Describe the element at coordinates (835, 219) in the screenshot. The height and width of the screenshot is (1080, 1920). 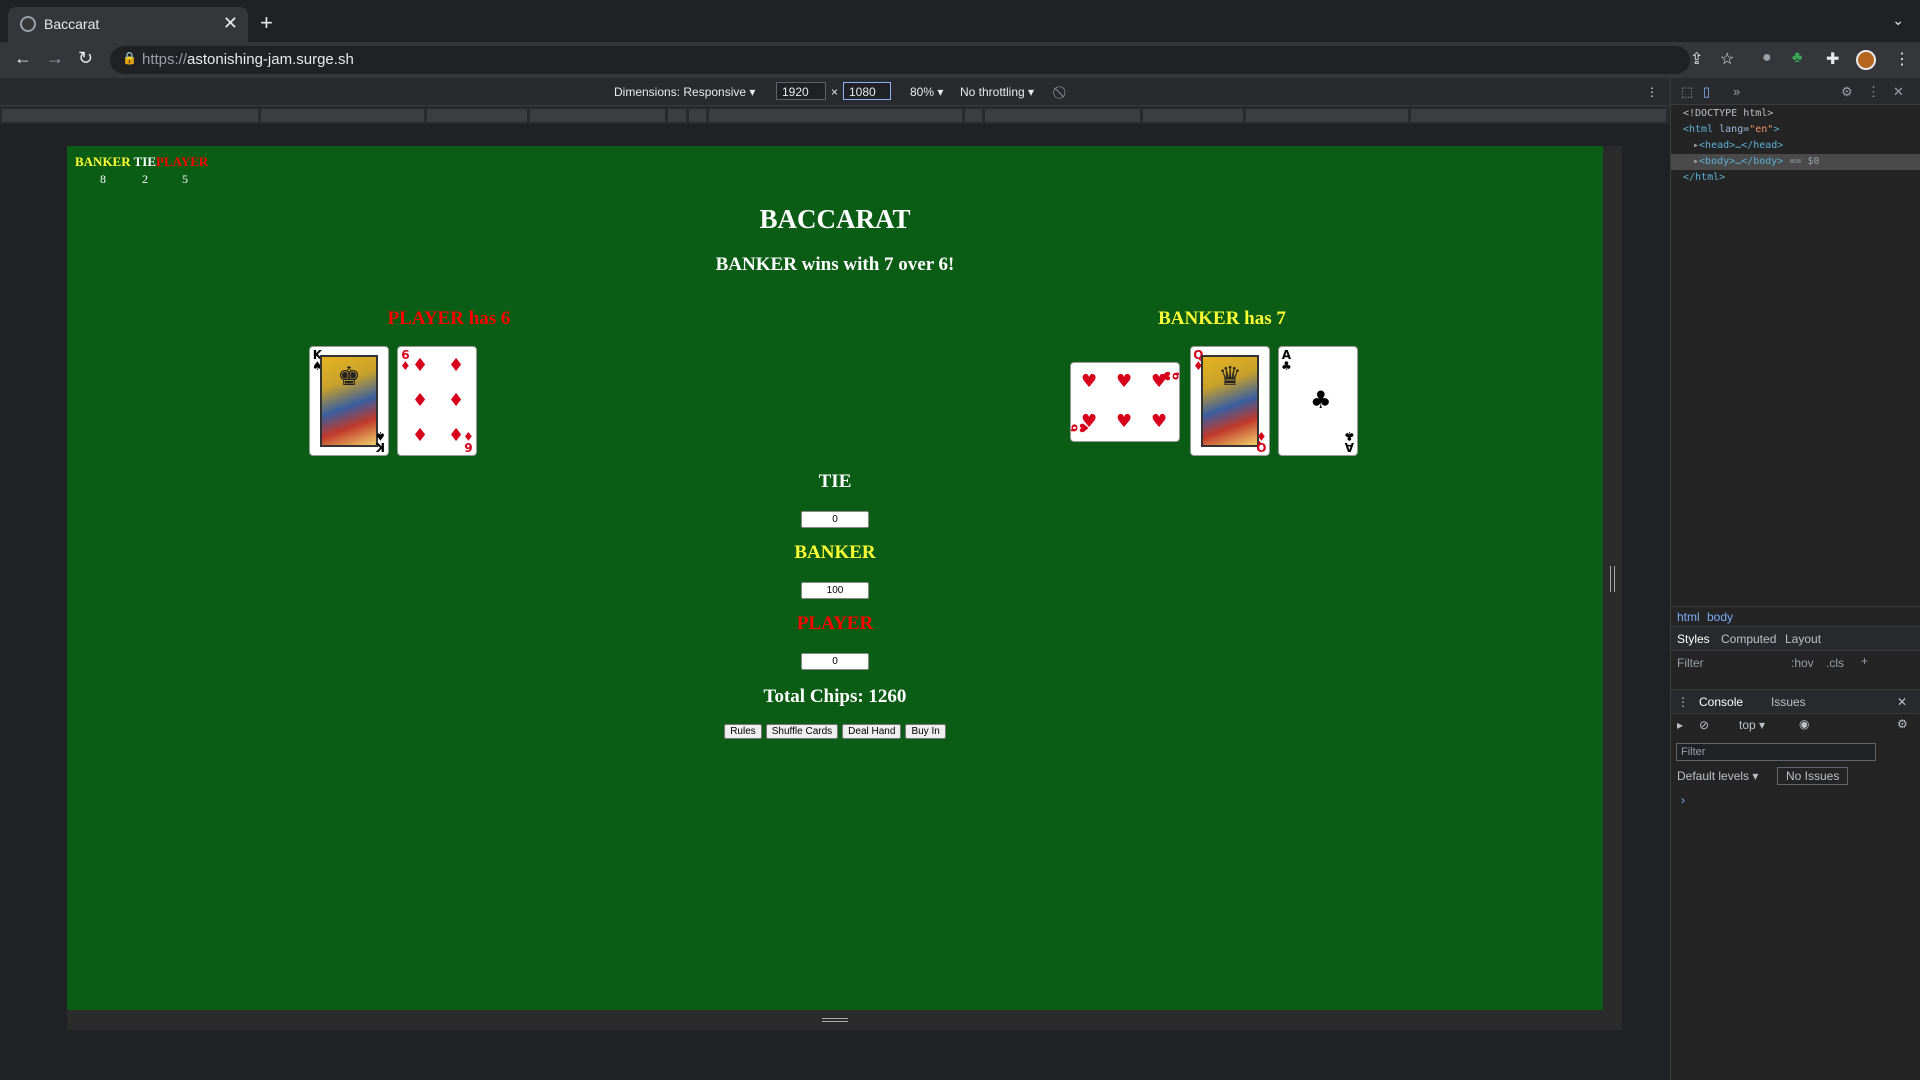
I see `game-title: BACCARAT` at that location.